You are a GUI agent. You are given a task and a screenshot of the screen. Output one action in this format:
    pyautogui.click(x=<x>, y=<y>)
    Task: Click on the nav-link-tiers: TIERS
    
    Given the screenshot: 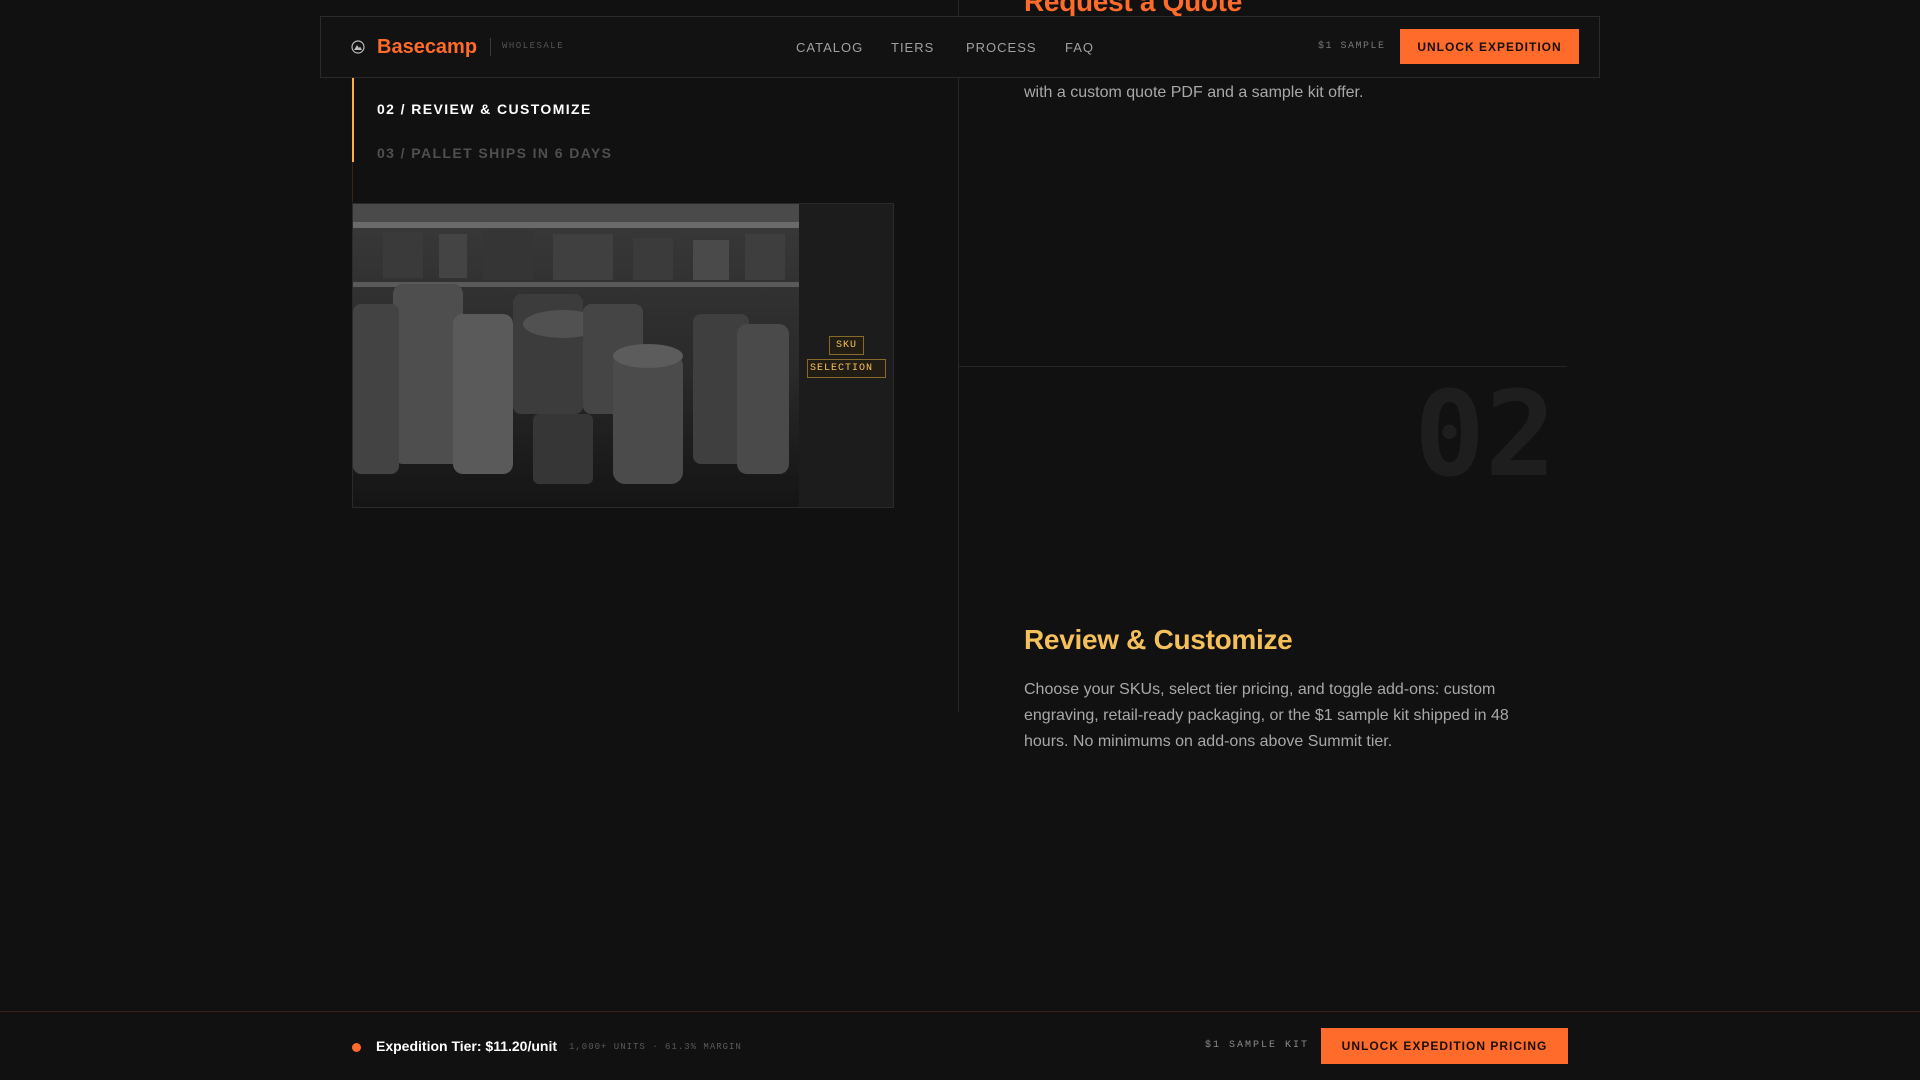 What is the action you would take?
    pyautogui.click(x=912, y=47)
    